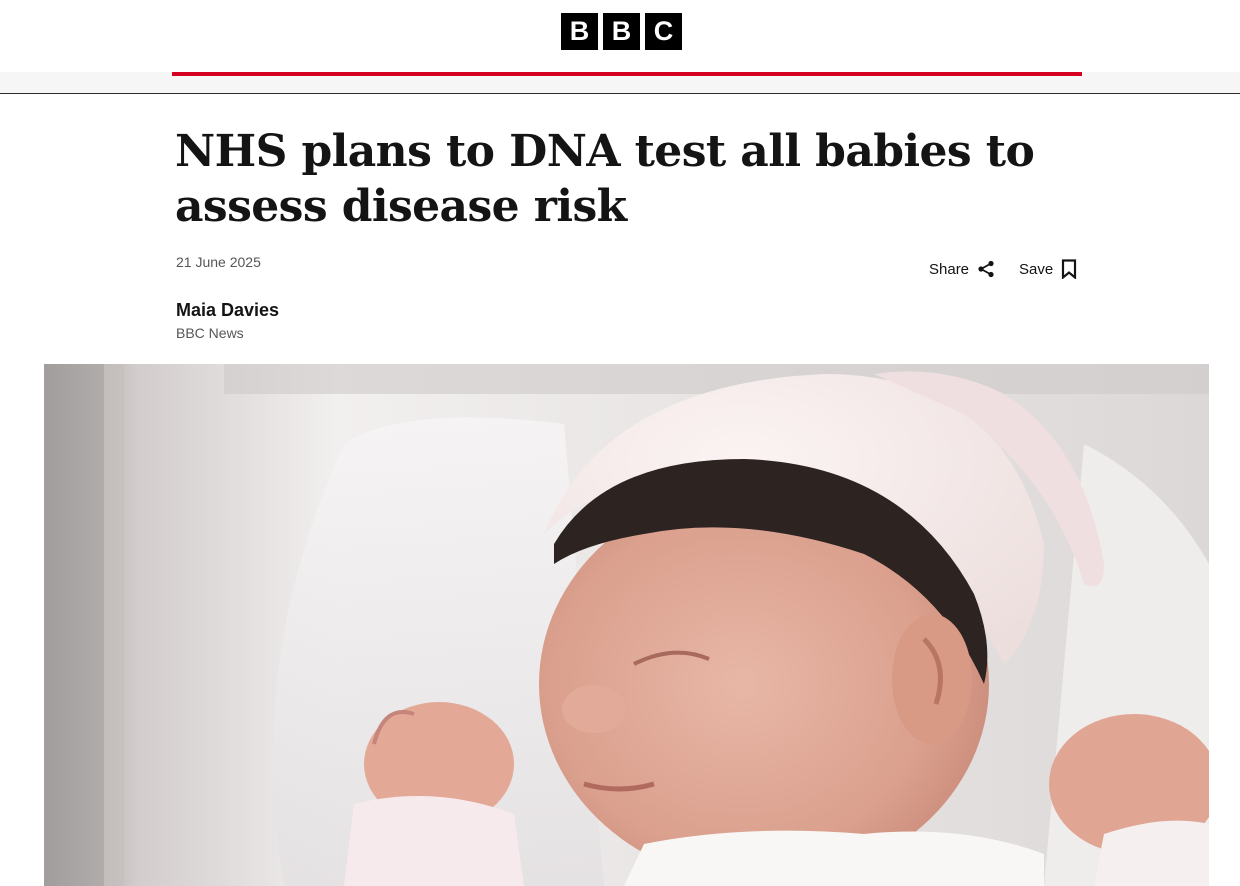 This screenshot has width=1240, height=886. What do you see at coordinates (620, 83) in the screenshot?
I see `navigation-bar` at bounding box center [620, 83].